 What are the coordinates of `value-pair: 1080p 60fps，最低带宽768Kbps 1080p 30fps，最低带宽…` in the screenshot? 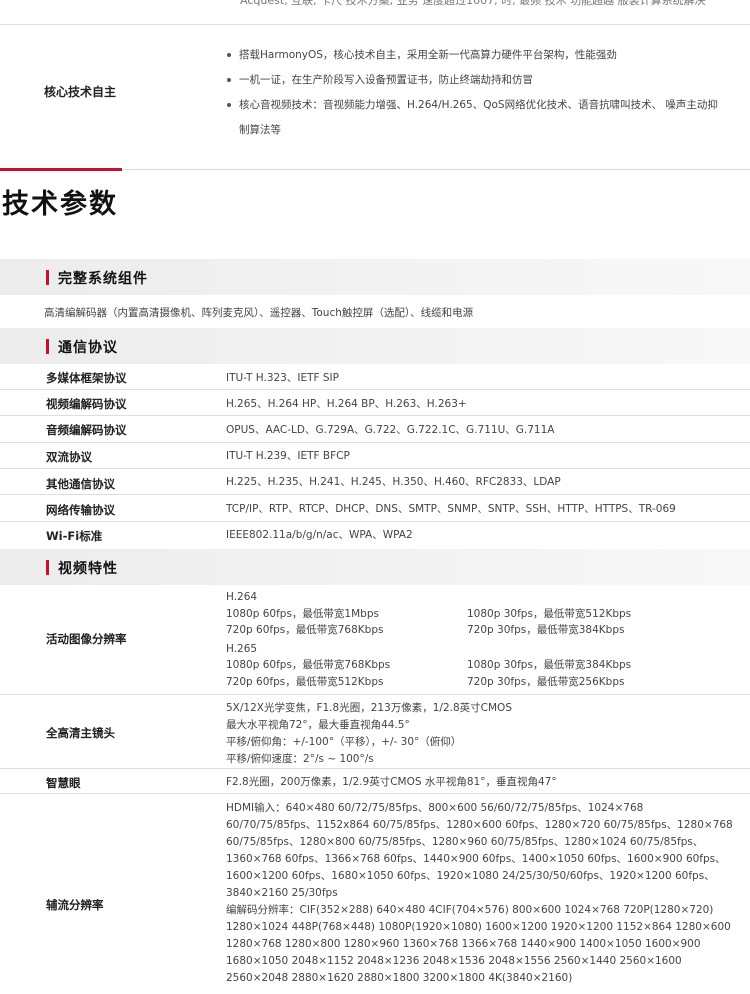 It's located at (429, 665).